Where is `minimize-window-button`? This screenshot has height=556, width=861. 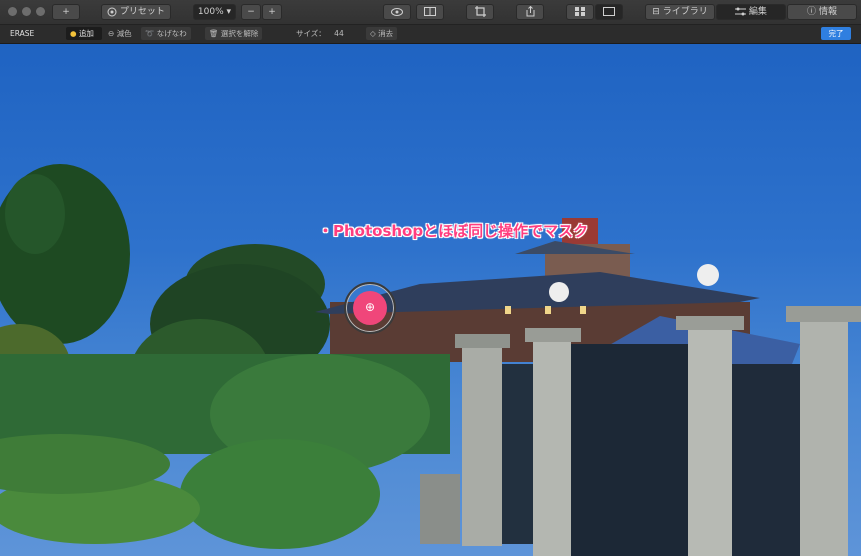
minimize-window-button is located at coordinates (26, 11).